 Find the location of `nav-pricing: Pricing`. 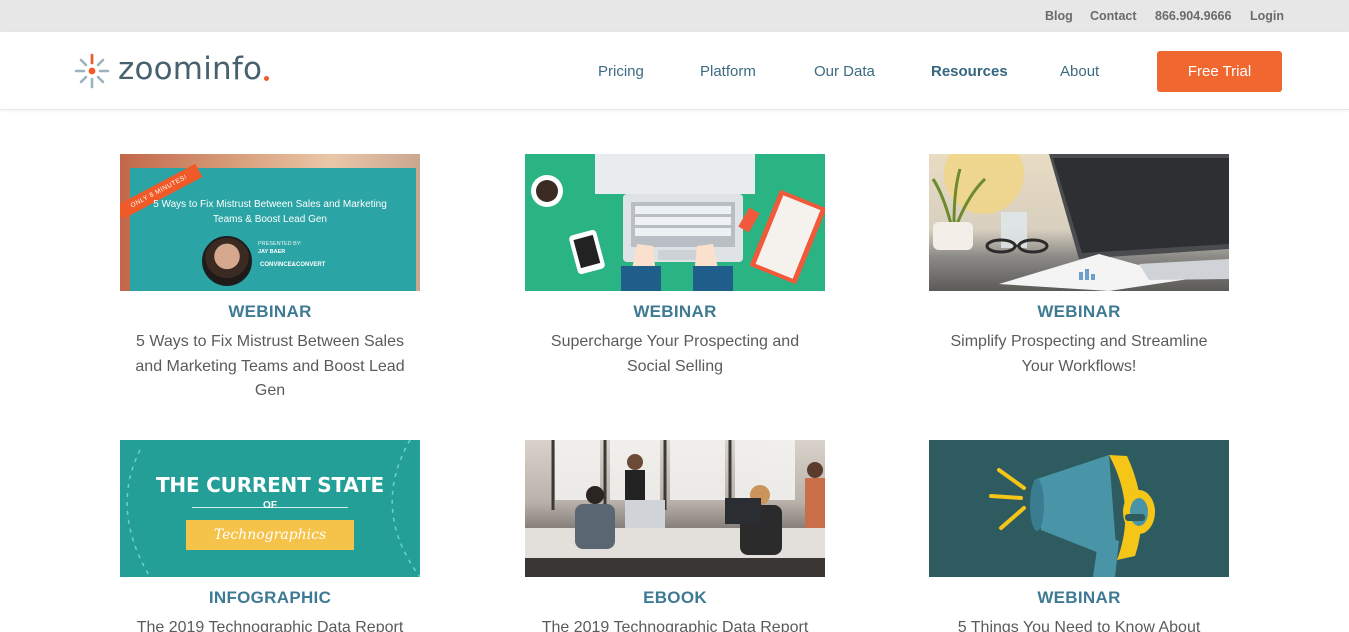

nav-pricing: Pricing is located at coordinates (621, 71).